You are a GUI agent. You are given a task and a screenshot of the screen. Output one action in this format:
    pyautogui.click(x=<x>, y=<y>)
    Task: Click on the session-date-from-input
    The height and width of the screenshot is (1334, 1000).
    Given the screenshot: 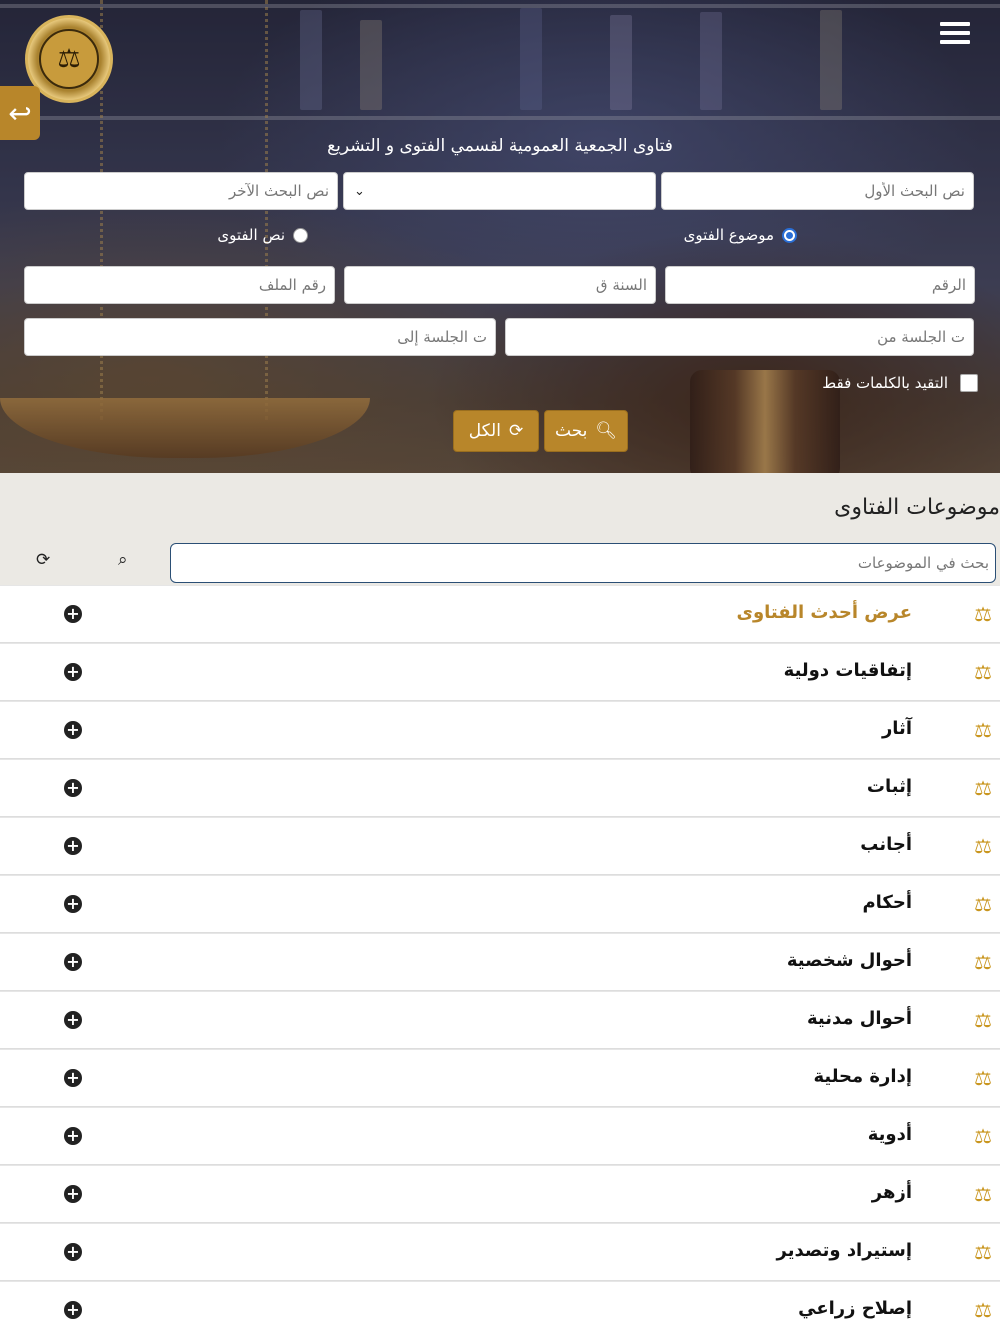 What is the action you would take?
    pyautogui.click(x=739, y=337)
    